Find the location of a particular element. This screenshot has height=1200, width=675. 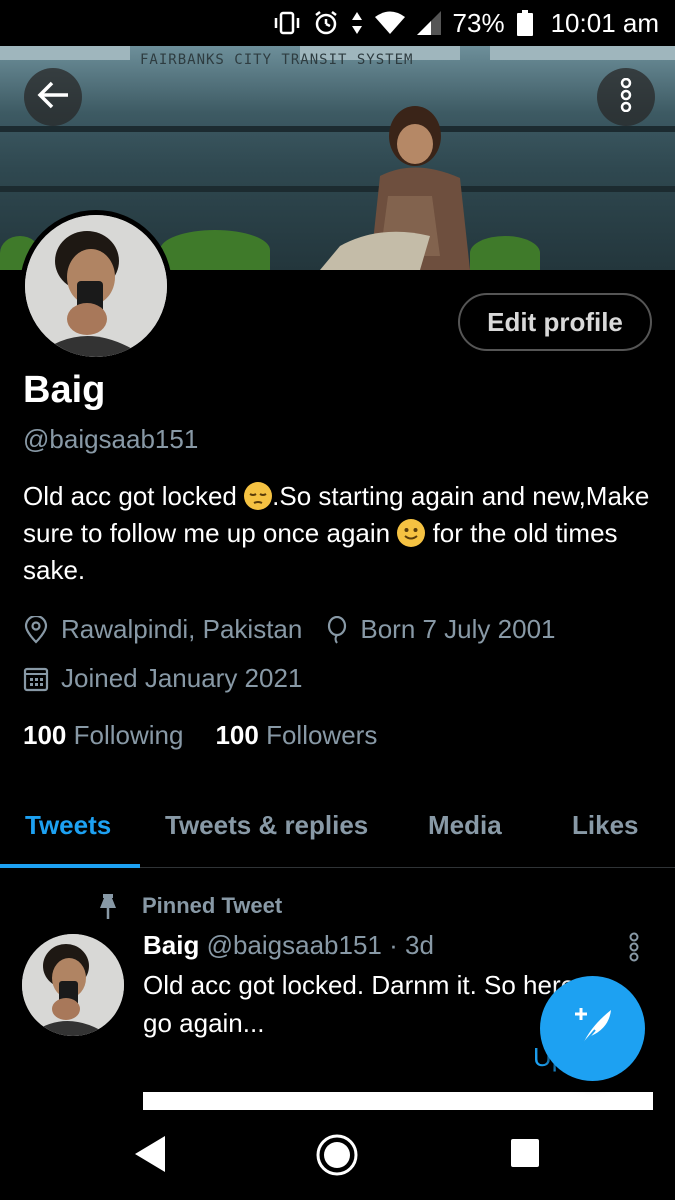

pinned-label-text: Pinned Tweet is located at coordinates (212, 905).